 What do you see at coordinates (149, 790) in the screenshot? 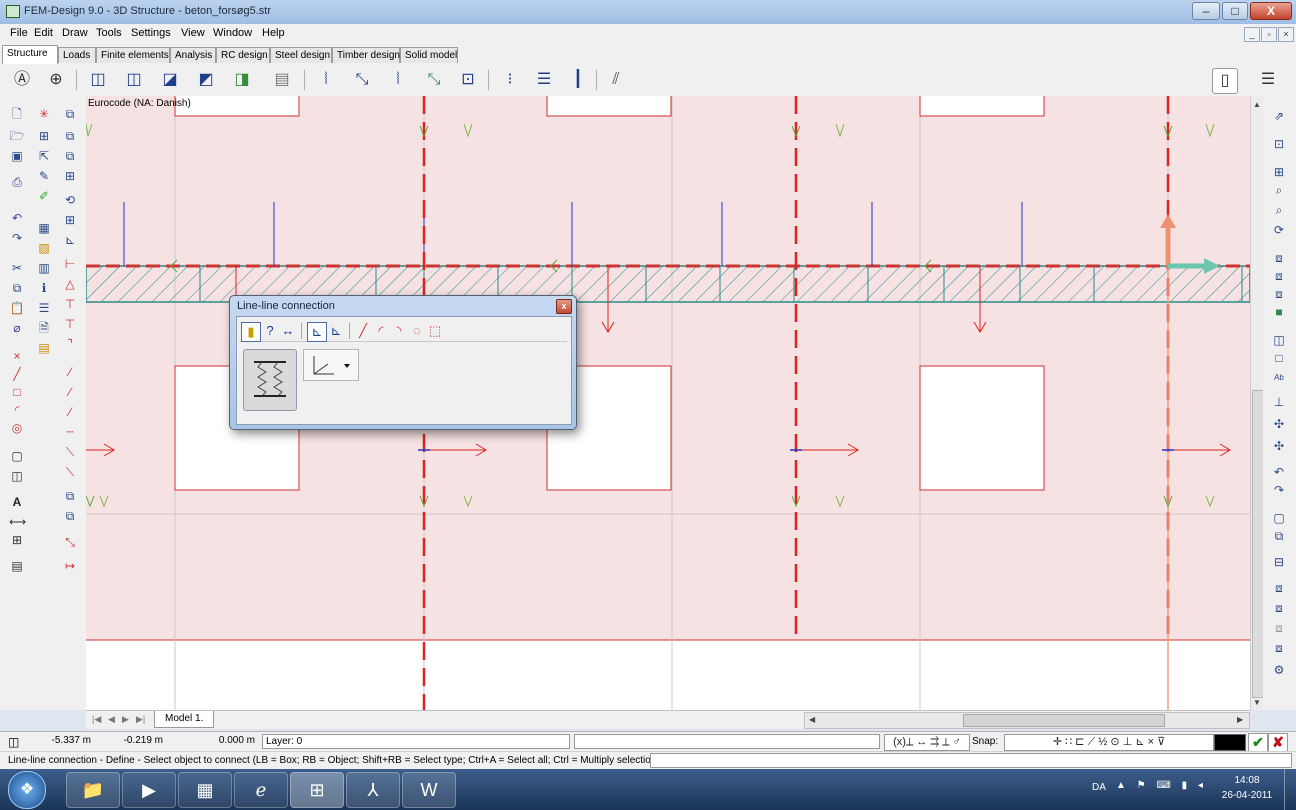
I see `media-task: ▶` at bounding box center [149, 790].